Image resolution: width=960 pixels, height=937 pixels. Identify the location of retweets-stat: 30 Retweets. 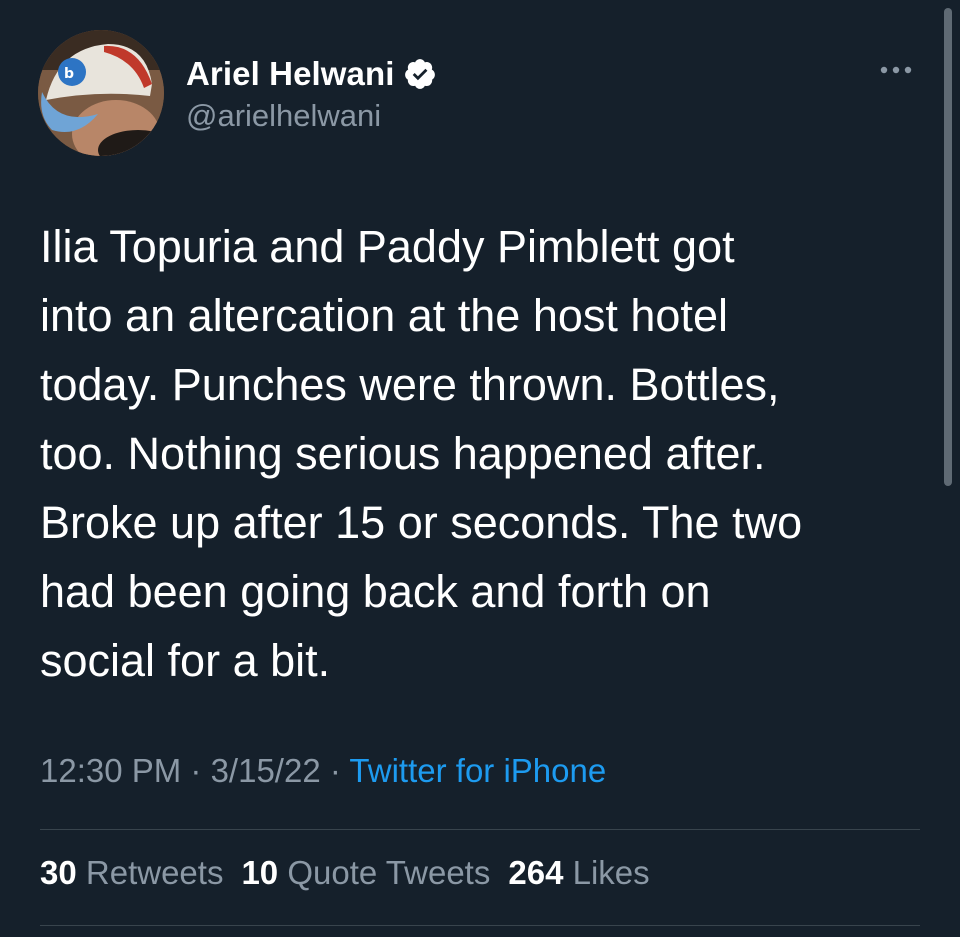
(131, 872).